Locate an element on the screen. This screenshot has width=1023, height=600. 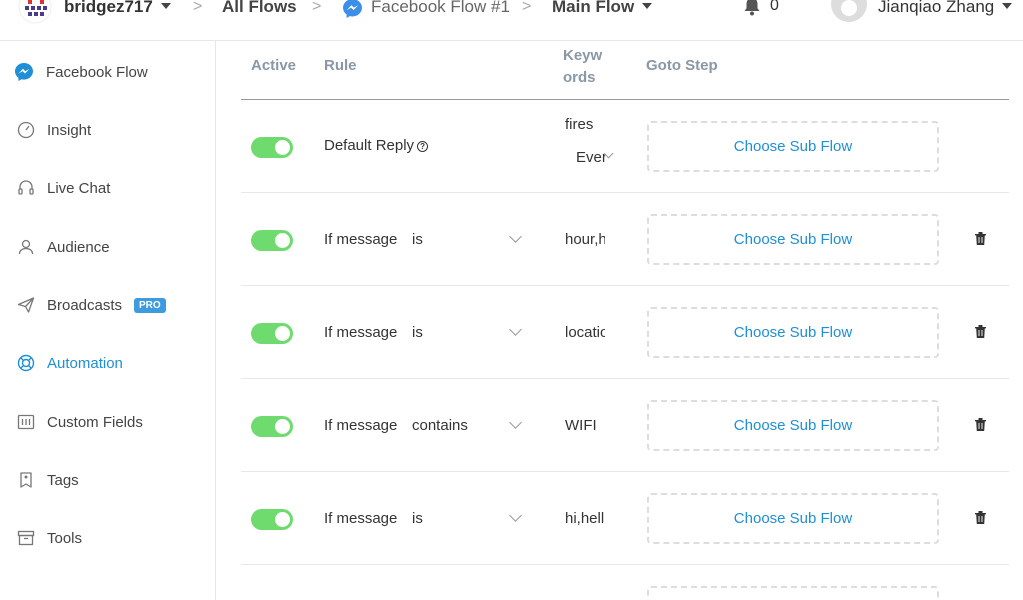
sidebar-item-tags: Tags is located at coordinates (107, 480).